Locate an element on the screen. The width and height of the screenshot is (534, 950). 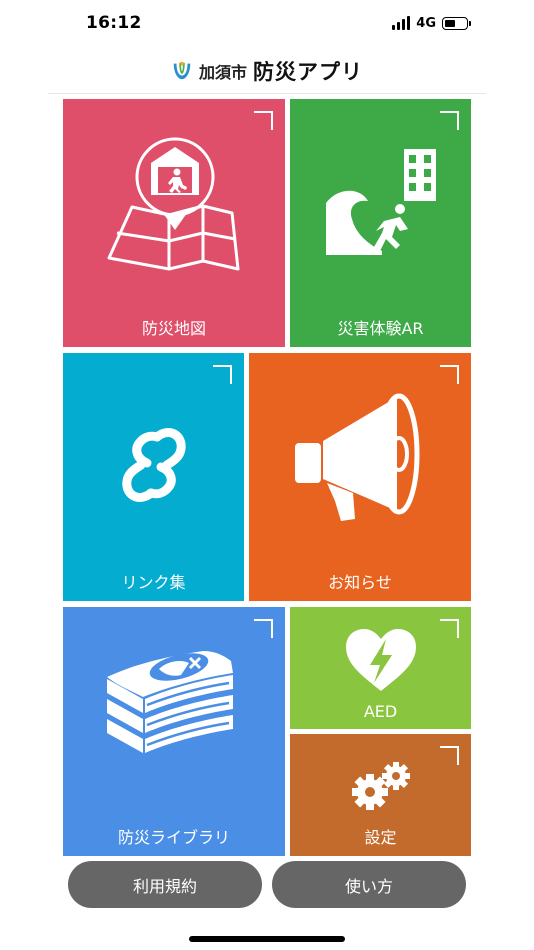
app-title: 防災アプリ is located at coordinates (308, 72).